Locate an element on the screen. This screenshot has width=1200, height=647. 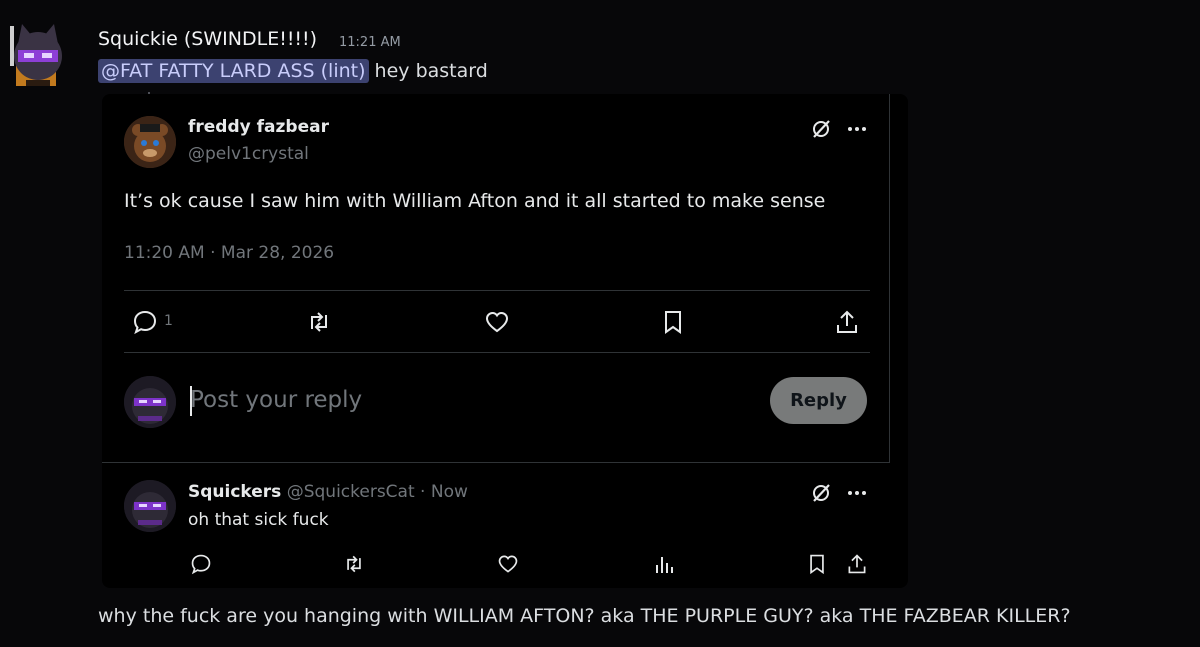
reply-count: 1 is located at coordinates (168, 321).